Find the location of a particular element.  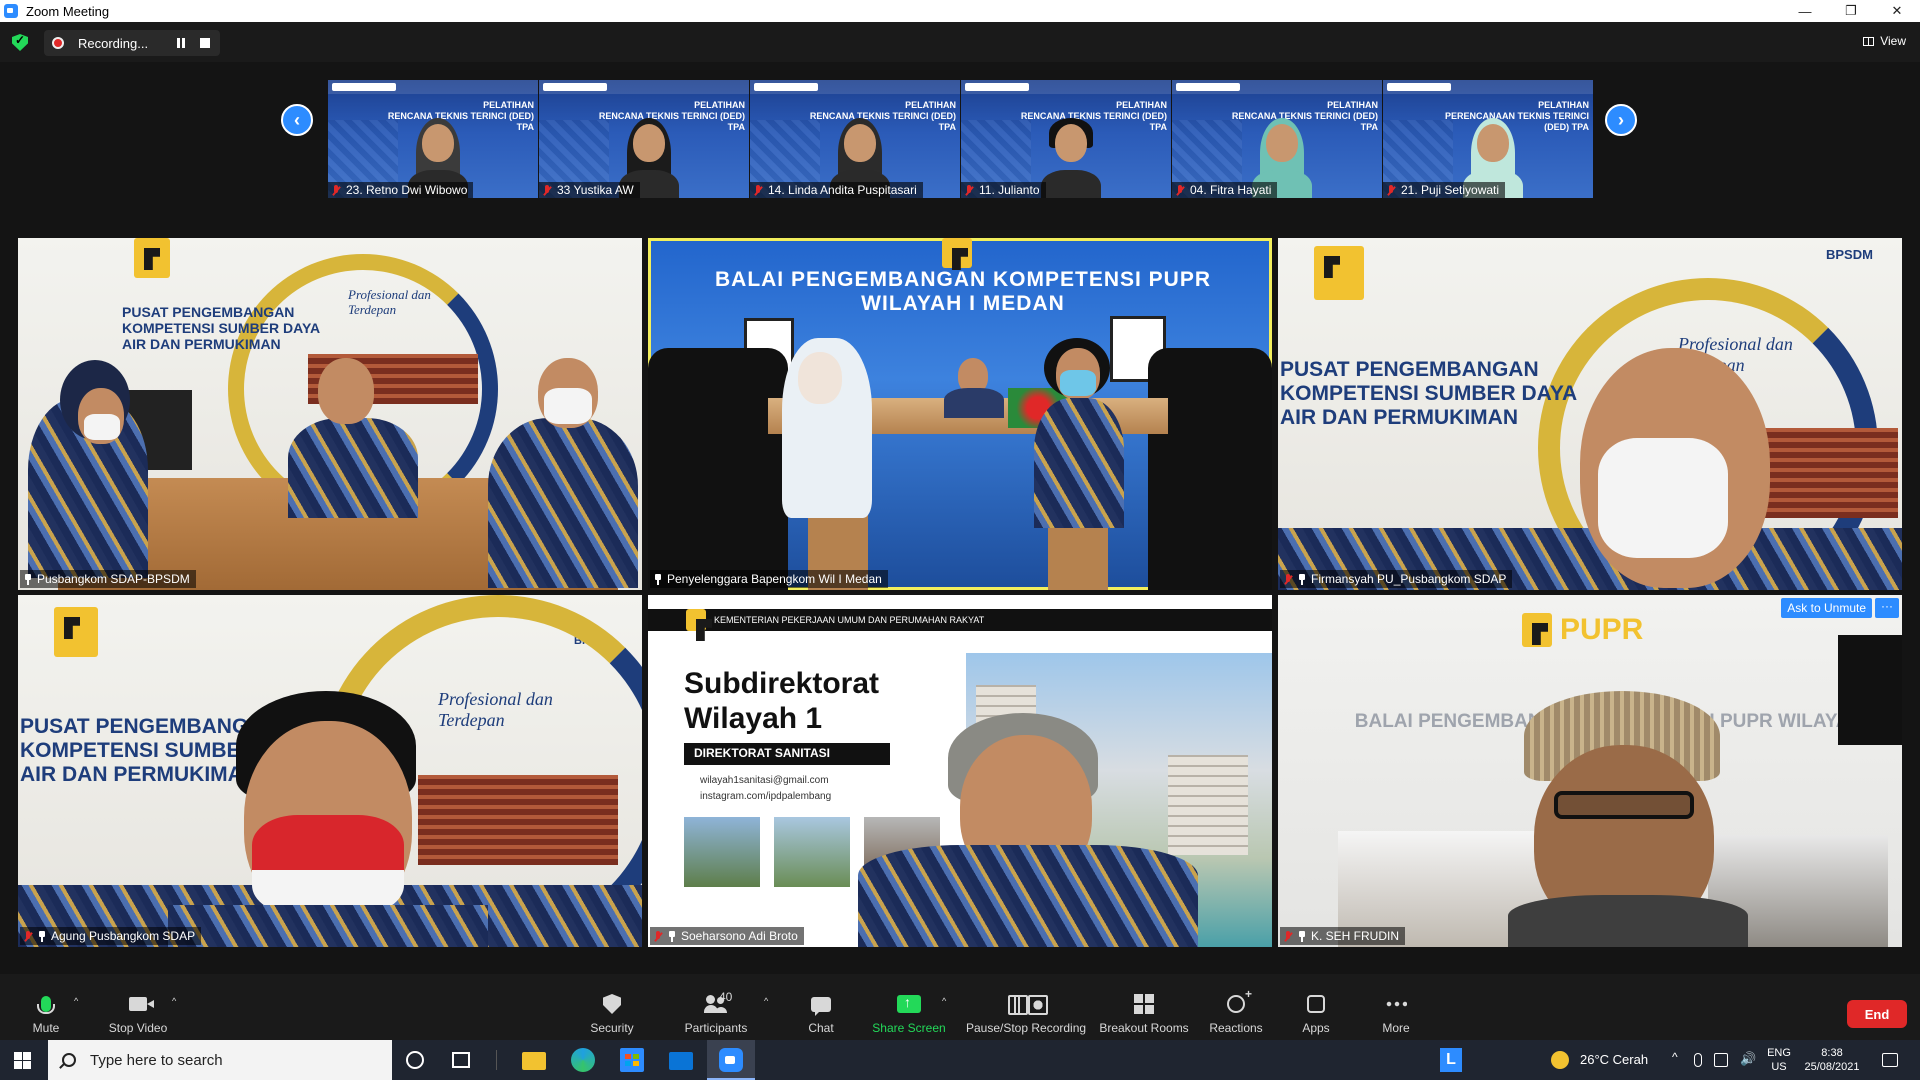

participant-name-tag: Firmansyah PU_Pusbangkom SDAP is located at coordinates (1396, 579).